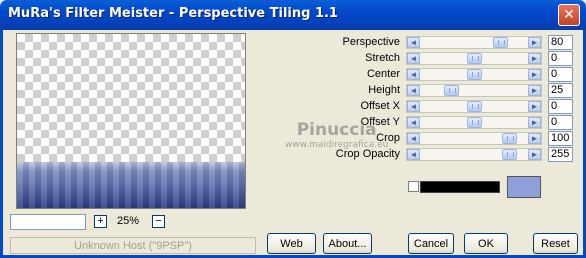 This screenshot has width=586, height=258. What do you see at coordinates (131, 185) in the screenshot?
I see `perspective-tiling-preview` at bounding box center [131, 185].